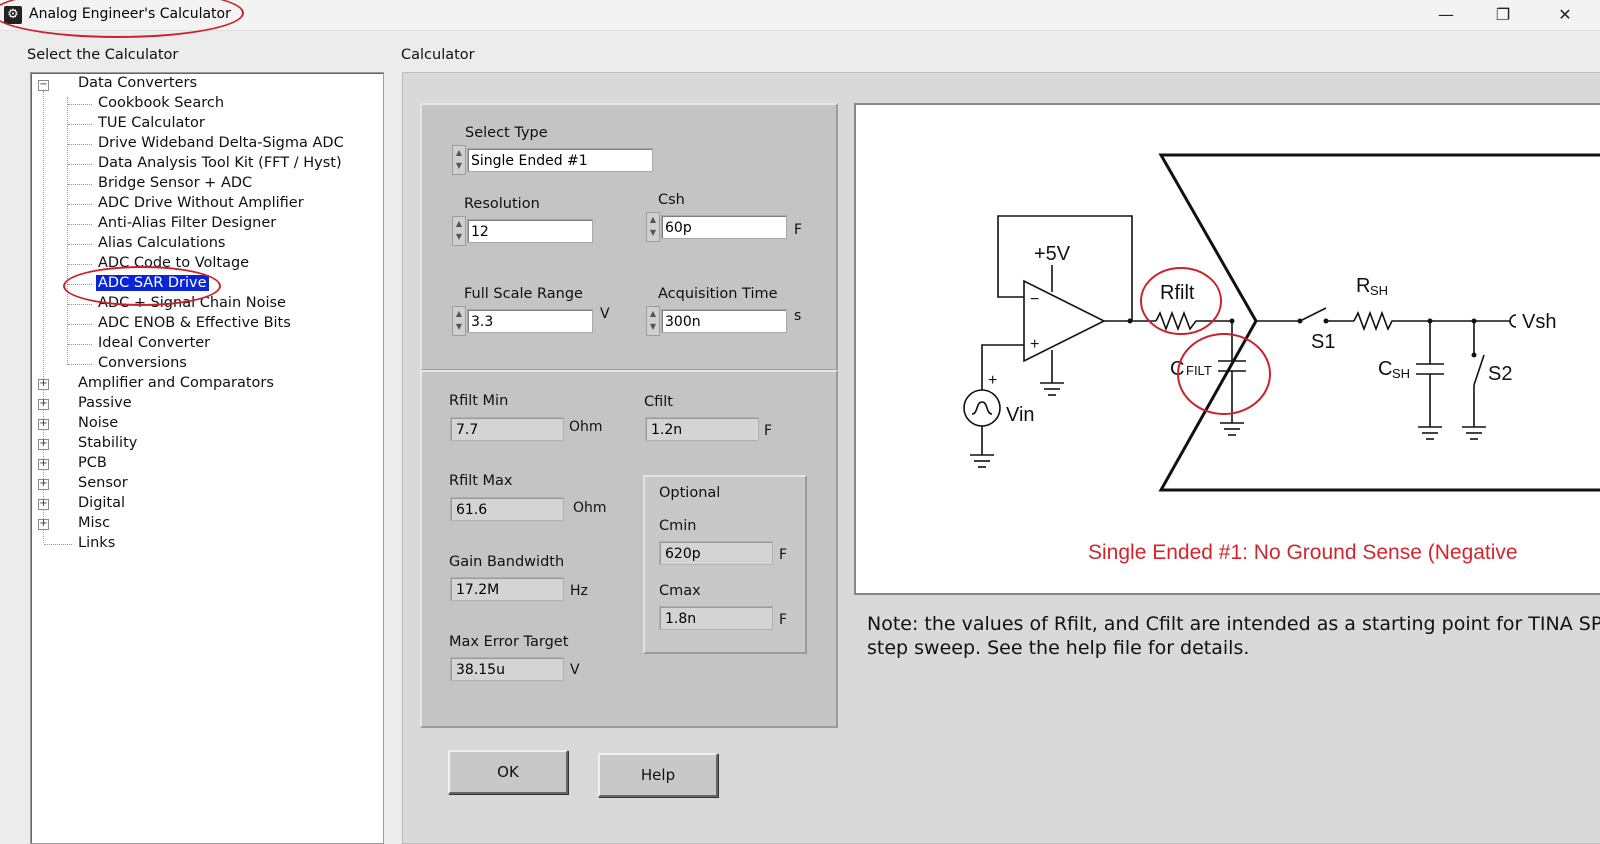 This screenshot has width=1600, height=844. I want to click on vsh-label: Vsh, so click(1539, 322).